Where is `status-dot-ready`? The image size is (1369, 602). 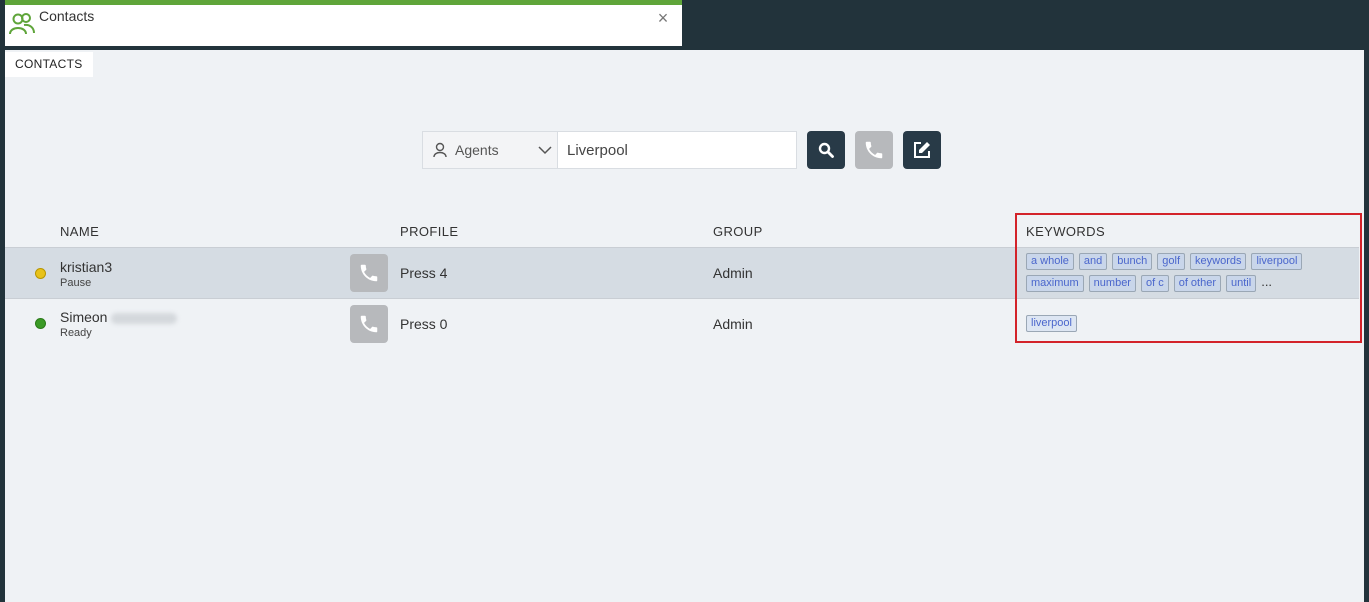 status-dot-ready is located at coordinates (40, 323).